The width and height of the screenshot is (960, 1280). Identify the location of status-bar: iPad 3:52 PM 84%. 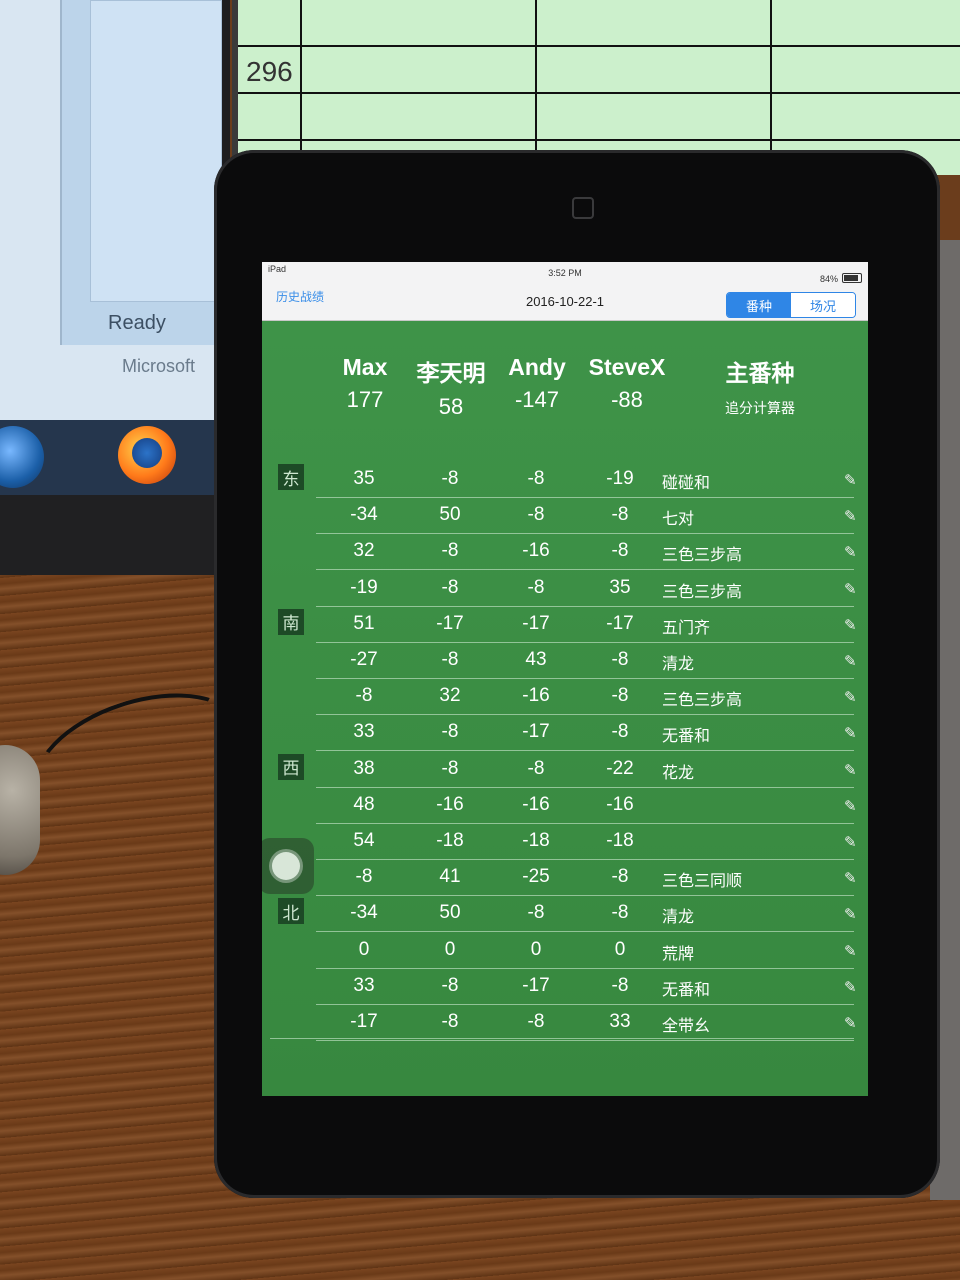
(565, 273).